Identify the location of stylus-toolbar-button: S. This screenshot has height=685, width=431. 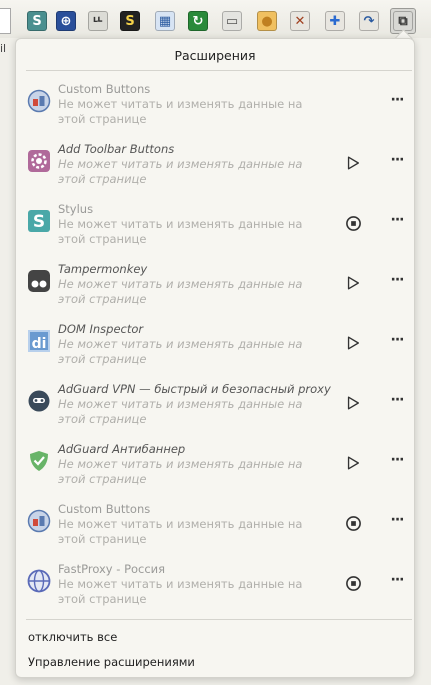
(37, 21).